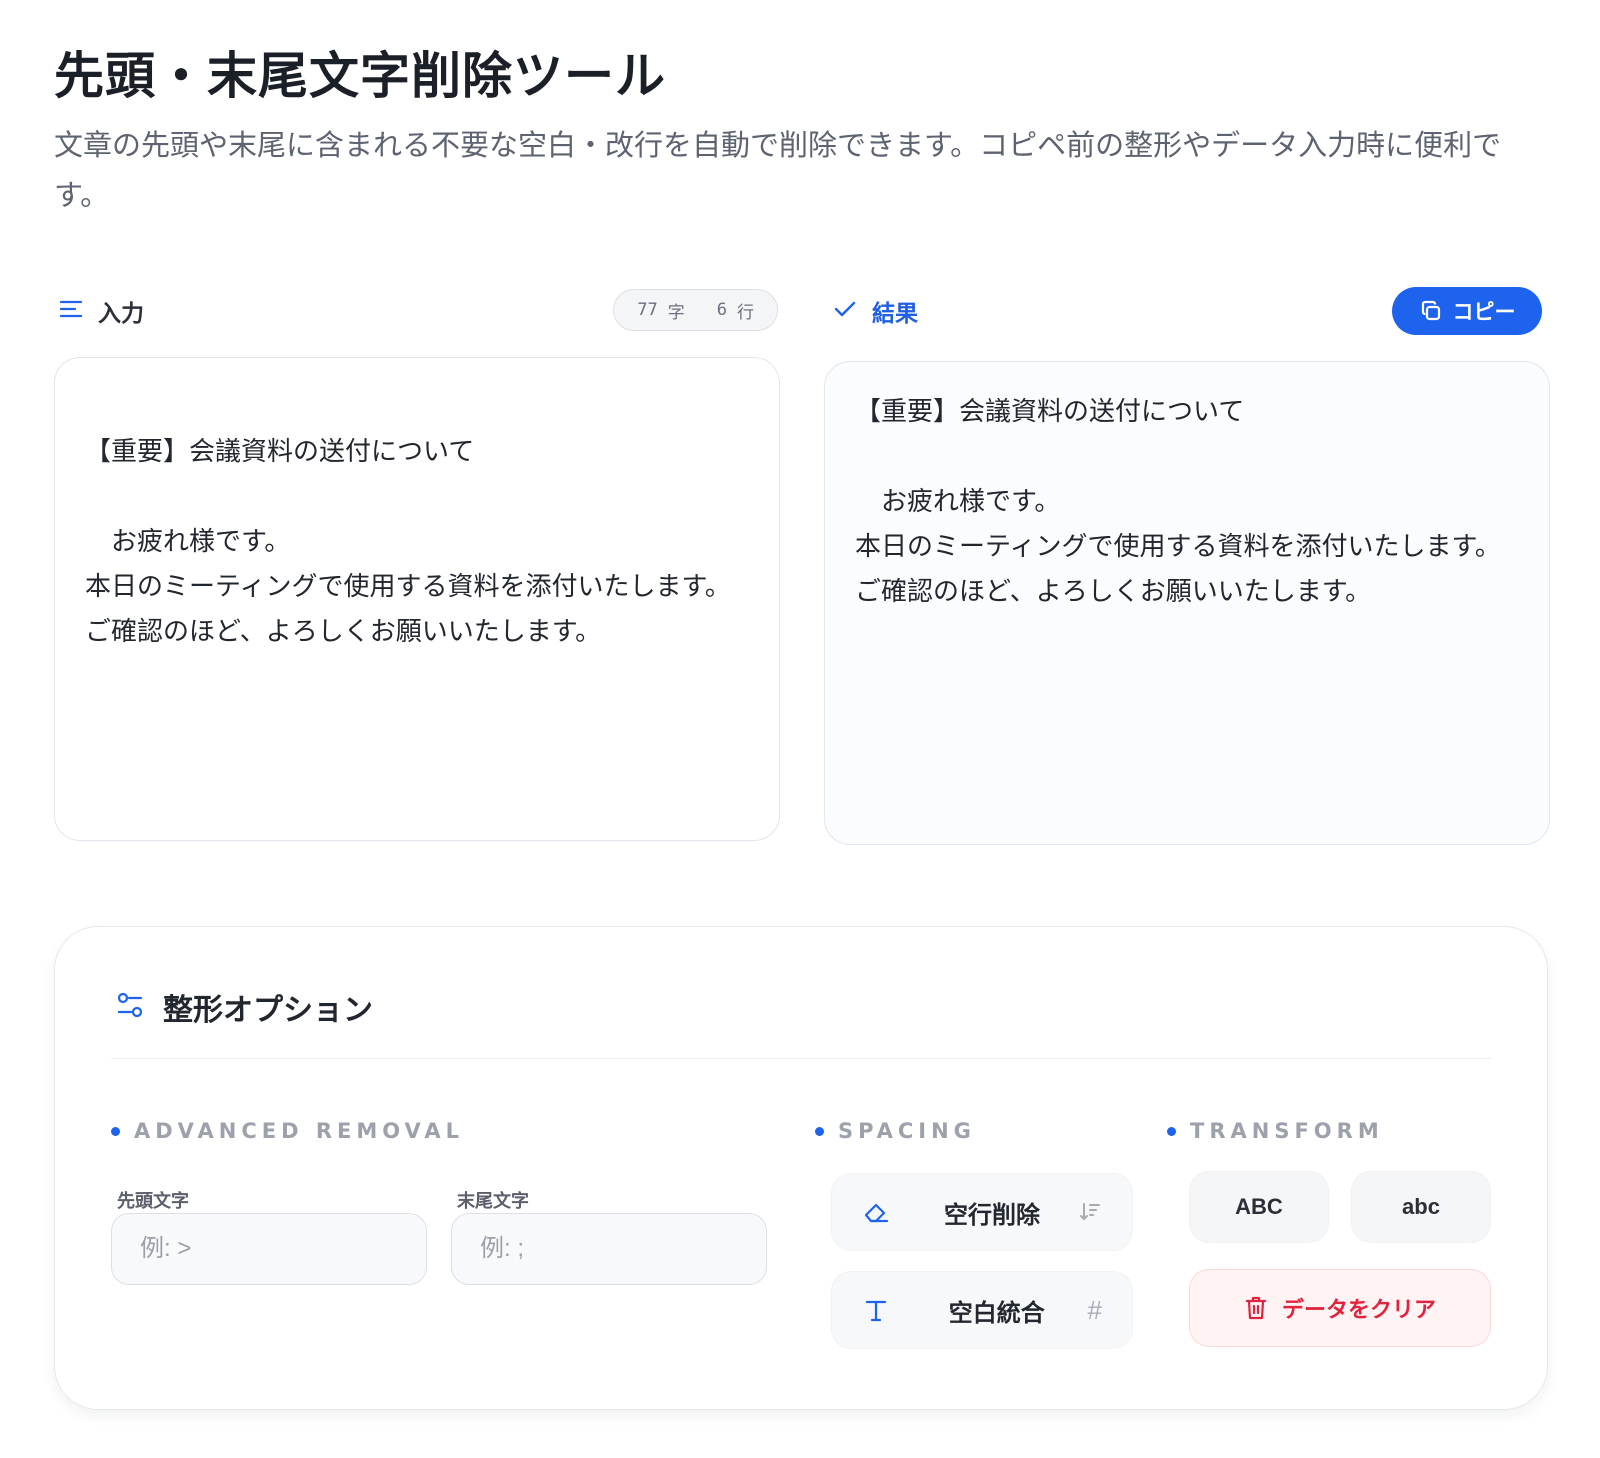  I want to click on suffix-field-label: 末尾文字, so click(493, 1201).